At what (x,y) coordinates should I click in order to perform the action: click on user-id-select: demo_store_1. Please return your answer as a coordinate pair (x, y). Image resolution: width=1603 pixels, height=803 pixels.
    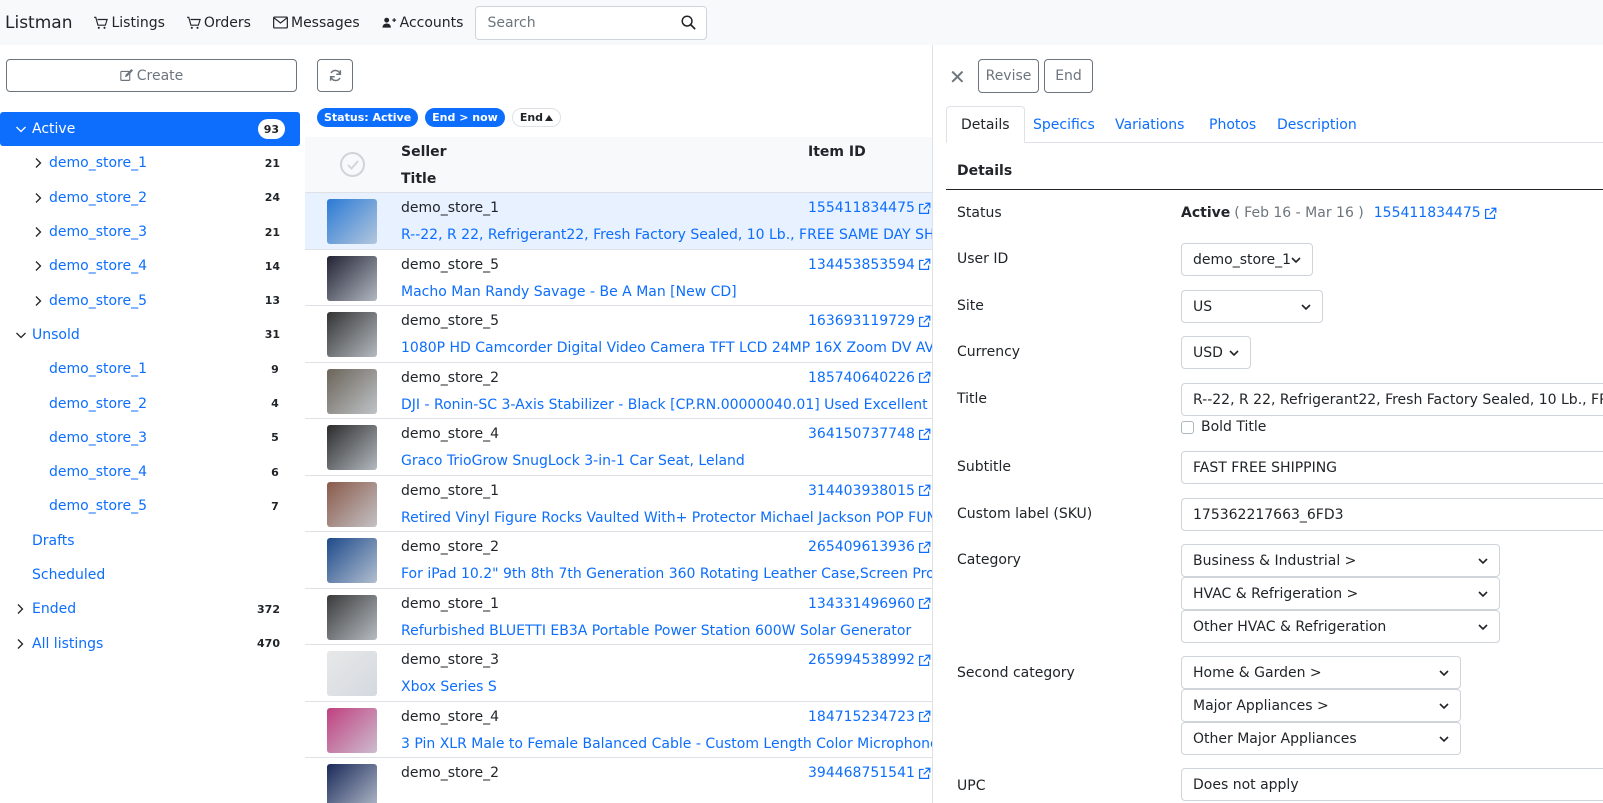
    Looking at the image, I should click on (1247, 259).